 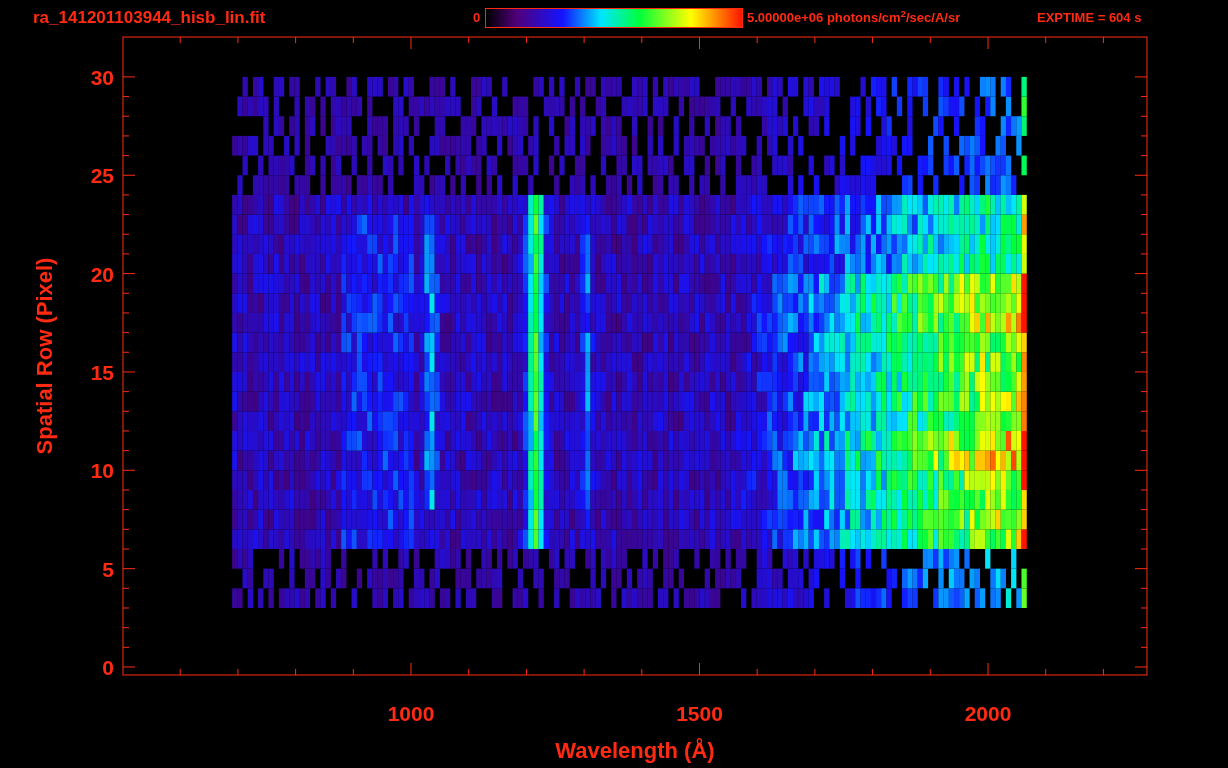 What do you see at coordinates (102, 77) in the screenshot?
I see `y-tick-label: 30` at bounding box center [102, 77].